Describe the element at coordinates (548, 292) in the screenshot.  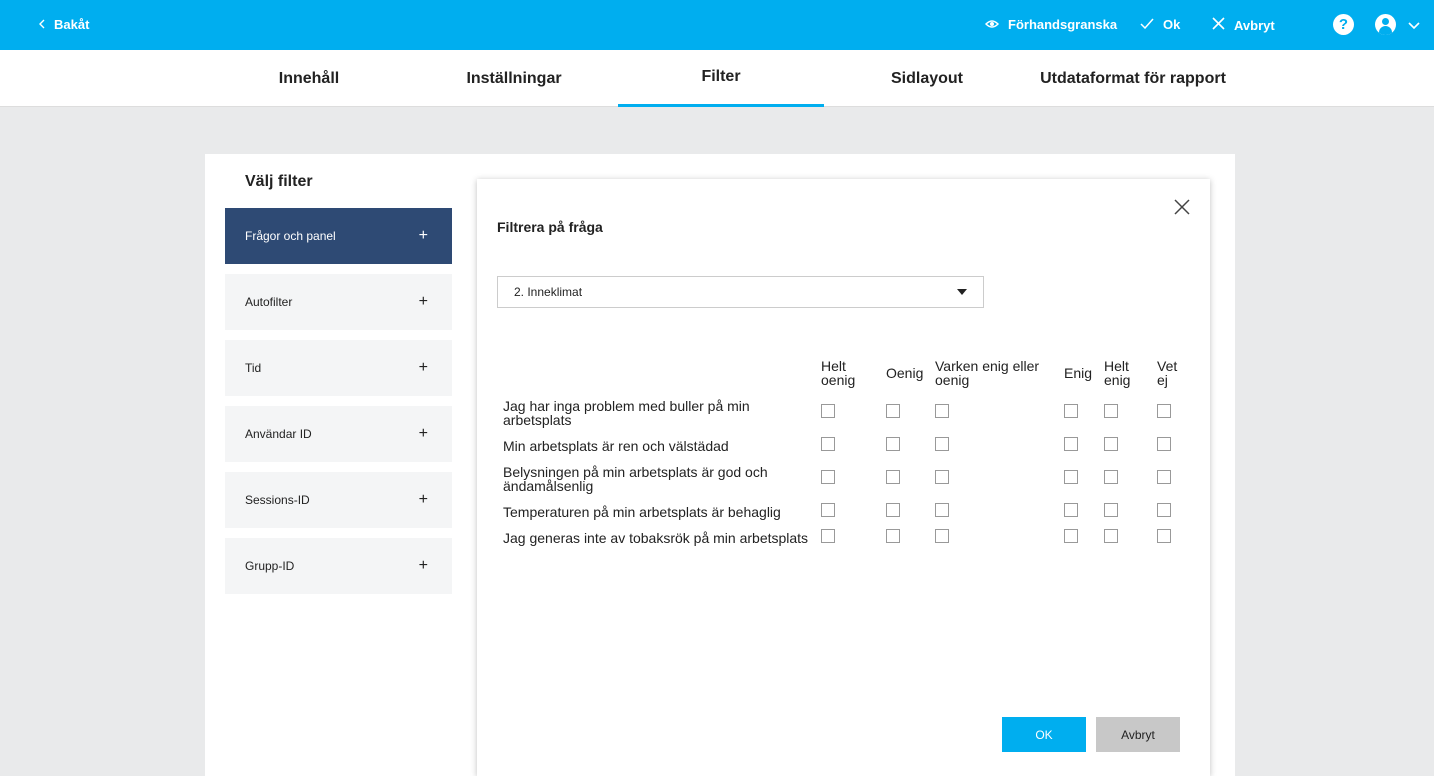
I see `select-value: 2. Inneklimat` at that location.